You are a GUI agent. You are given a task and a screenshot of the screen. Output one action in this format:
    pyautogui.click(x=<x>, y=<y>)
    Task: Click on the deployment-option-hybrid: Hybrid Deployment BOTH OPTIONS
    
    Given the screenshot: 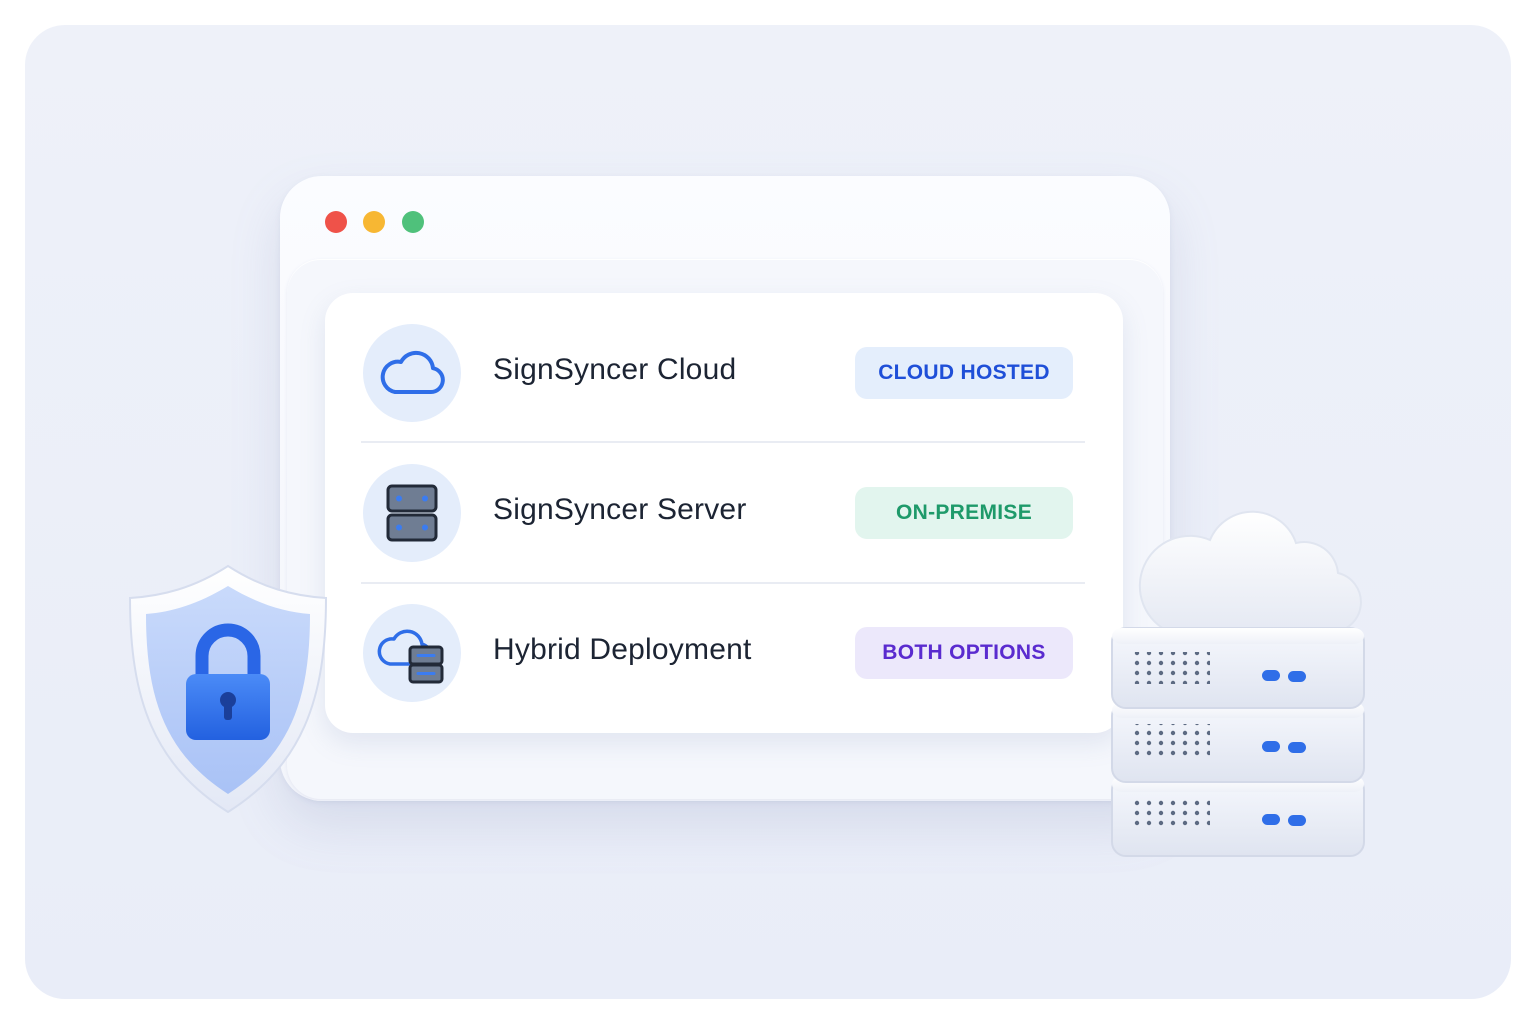 What is the action you would take?
    pyautogui.click(x=724, y=653)
    